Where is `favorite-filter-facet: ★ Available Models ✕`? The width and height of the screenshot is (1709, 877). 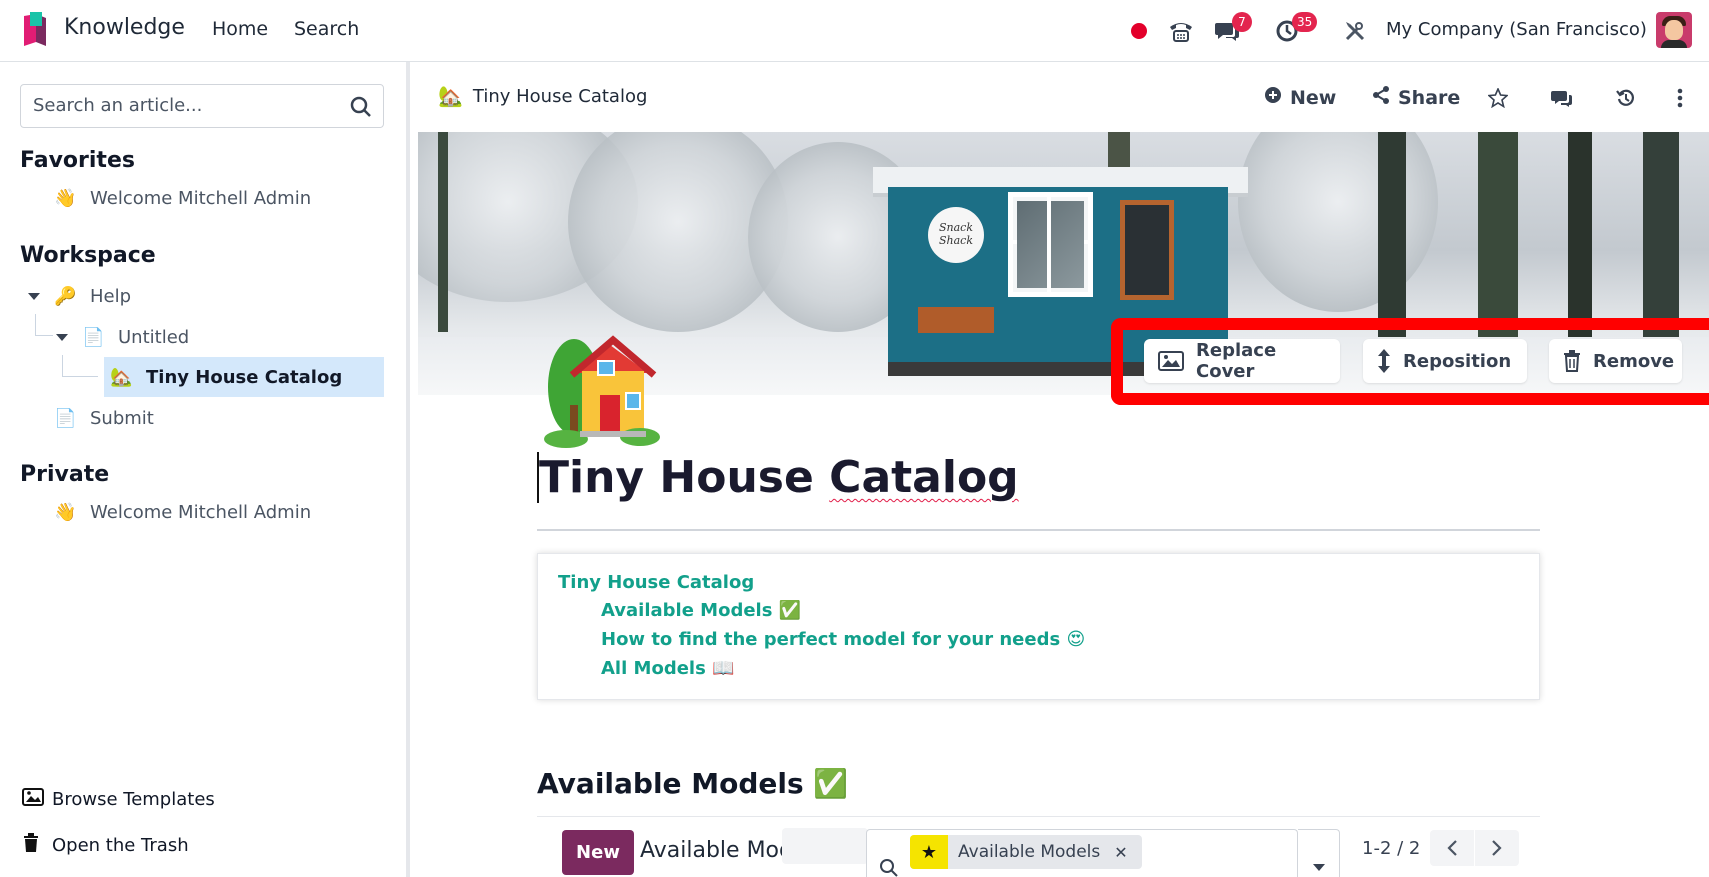
favorite-filter-facet: ★ Available Models ✕ is located at coordinates (1026, 852).